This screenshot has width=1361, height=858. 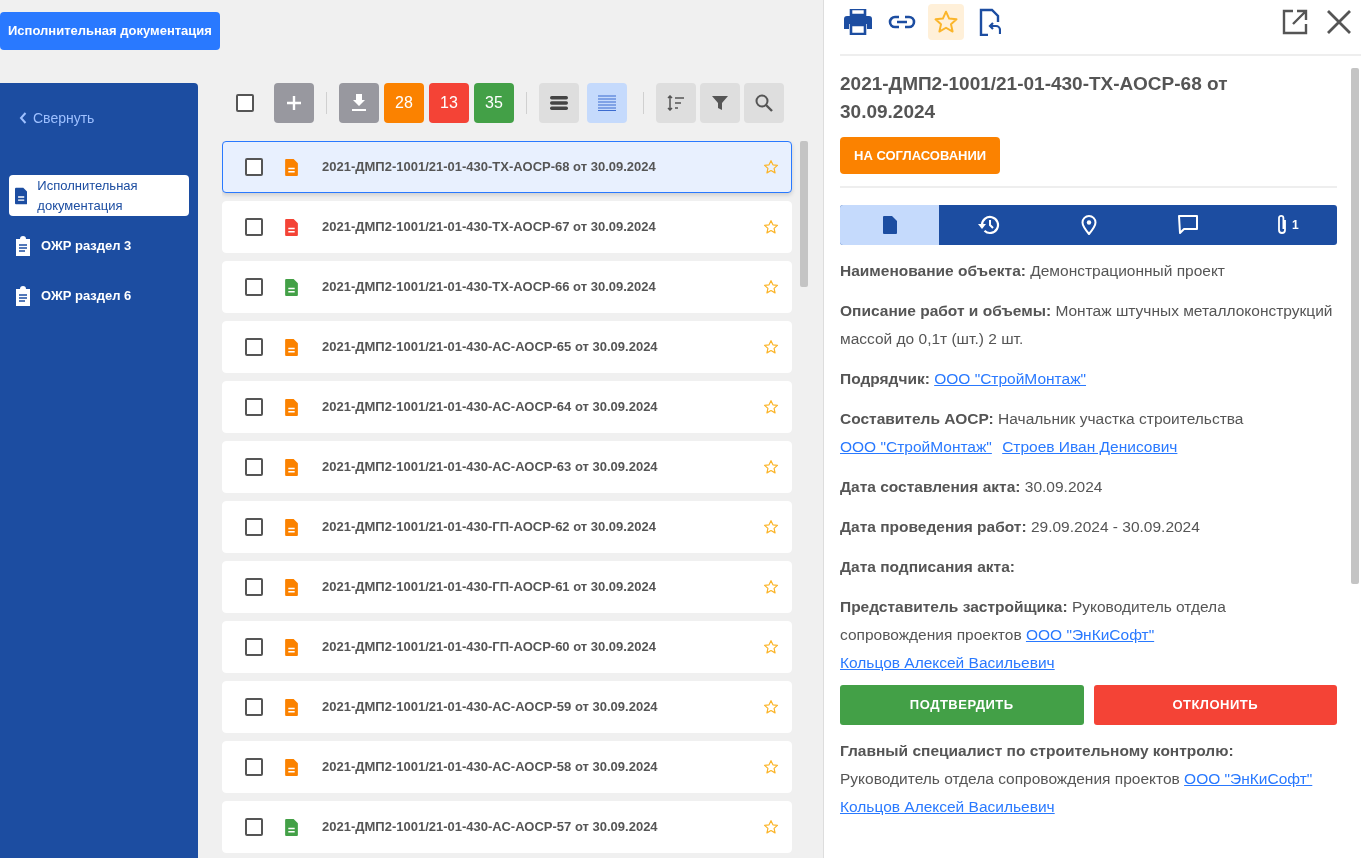 What do you see at coordinates (1088, 527) in the screenshot?
I see `detail-field: Дата проведения работ: 29.09.2024 - 30.09.2024` at bounding box center [1088, 527].